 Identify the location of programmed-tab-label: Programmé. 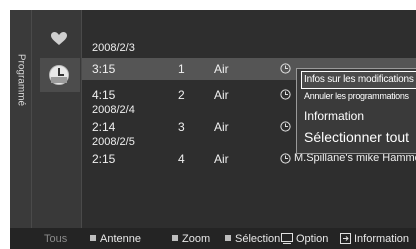
(21, 80).